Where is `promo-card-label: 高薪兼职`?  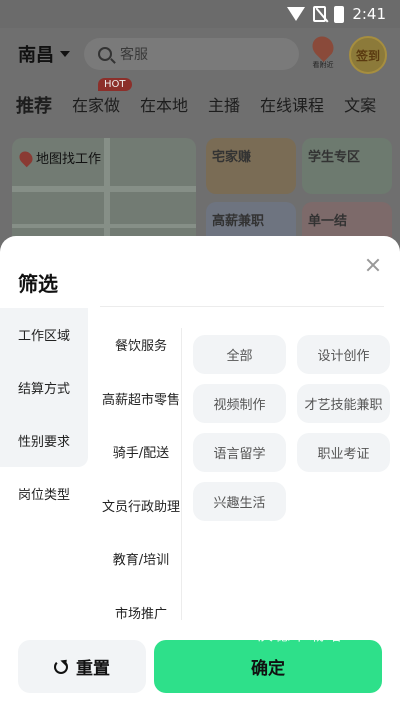 promo-card-label: 高薪兼职 is located at coordinates (238, 221).